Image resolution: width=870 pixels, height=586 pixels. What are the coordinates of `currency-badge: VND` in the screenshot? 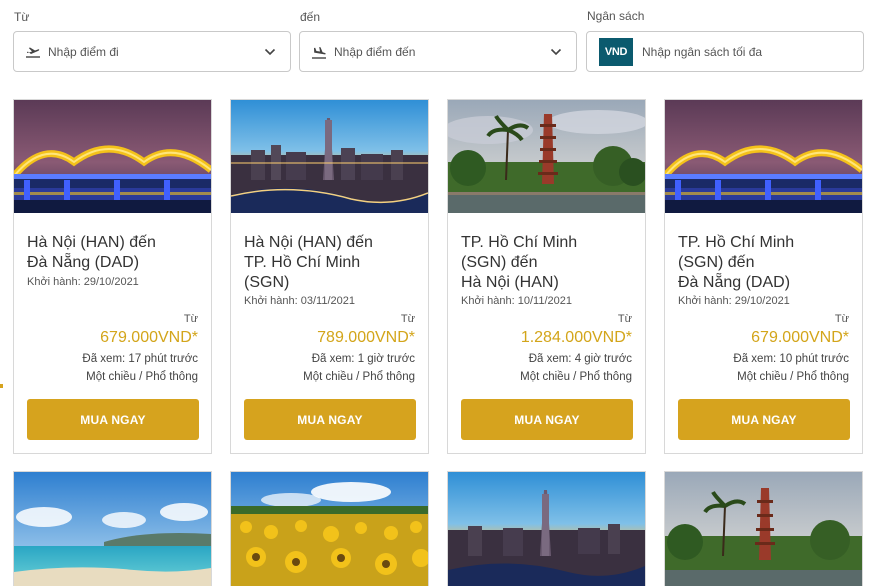 It's located at (616, 51).